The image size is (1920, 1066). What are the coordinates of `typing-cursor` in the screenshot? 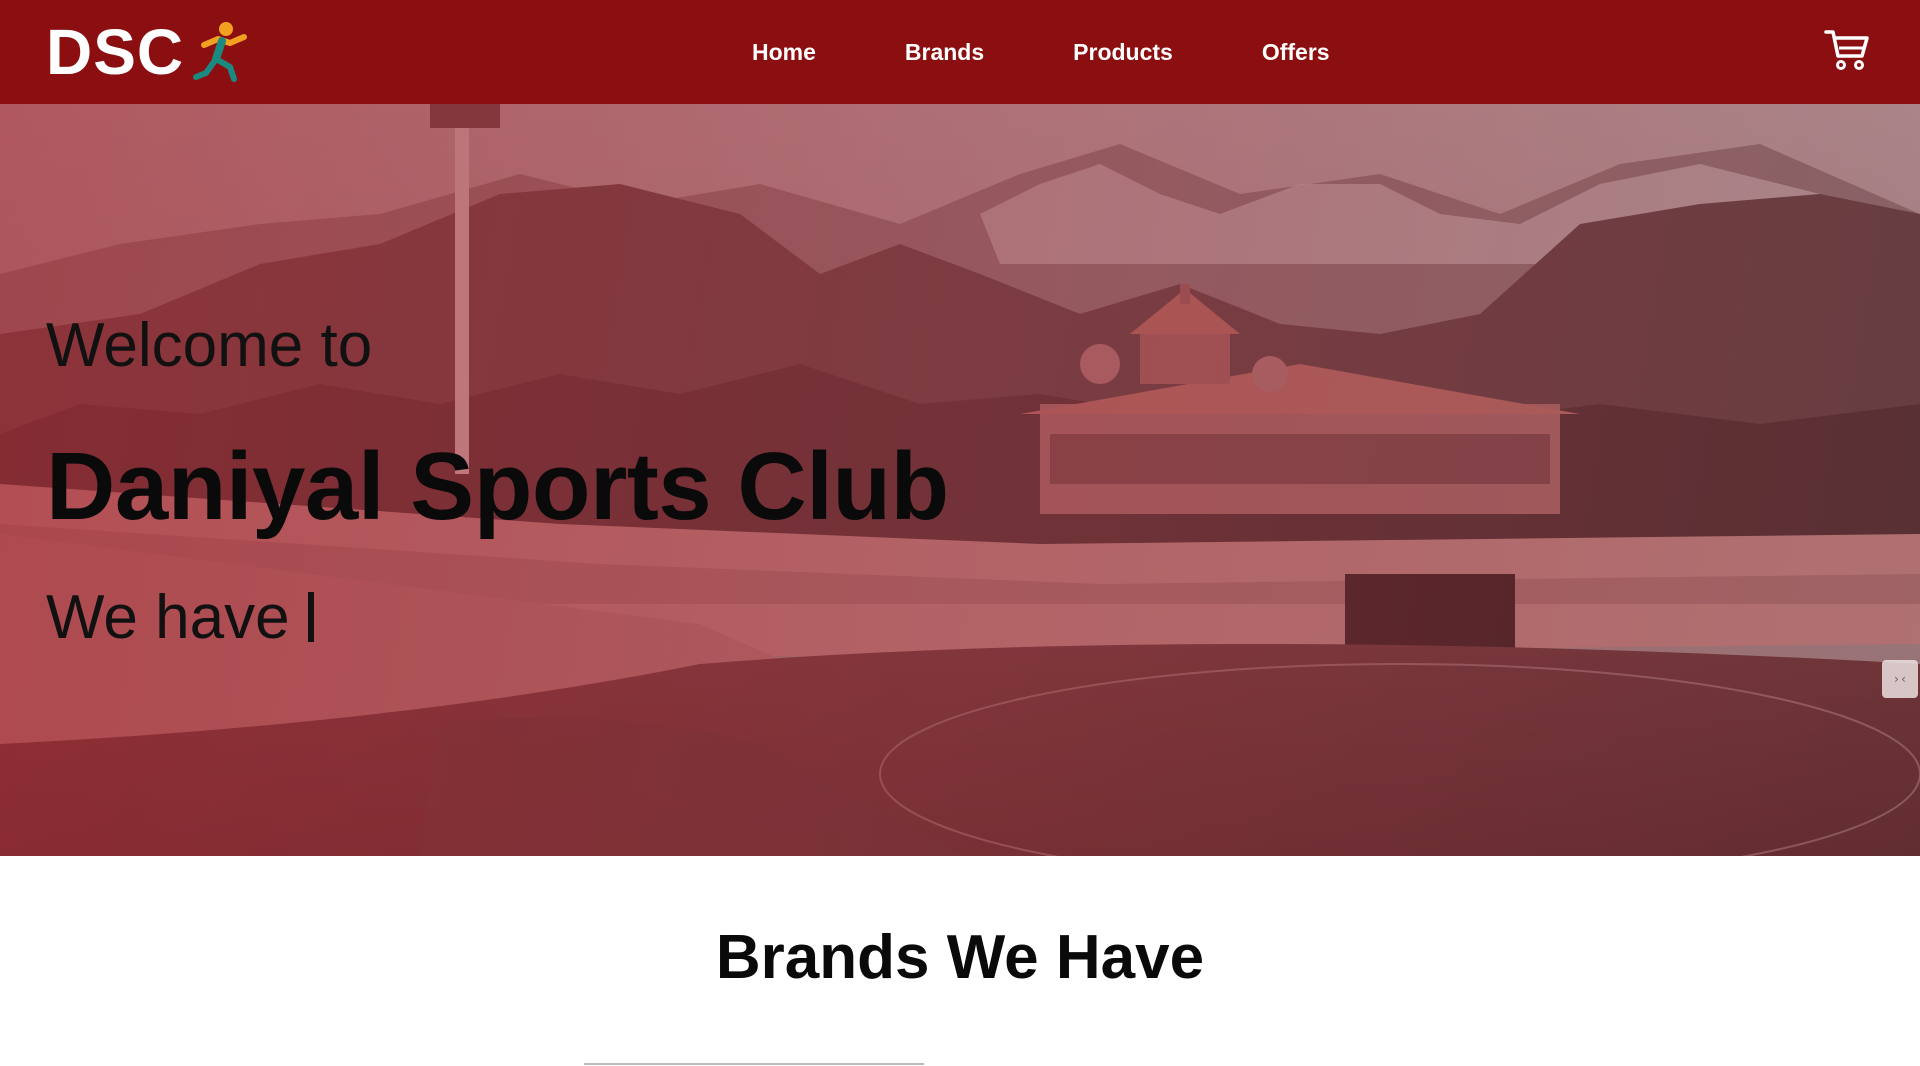 It's located at (310, 617).